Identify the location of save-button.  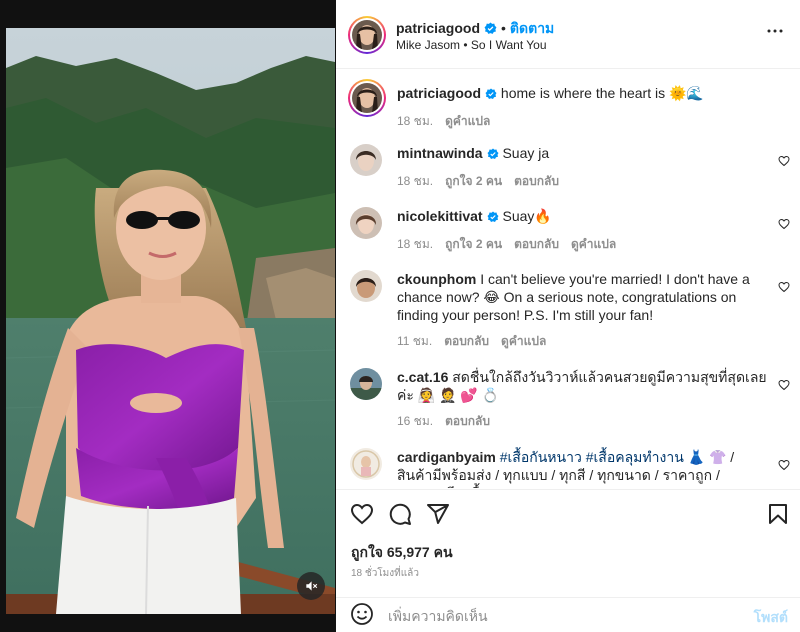
(778, 516).